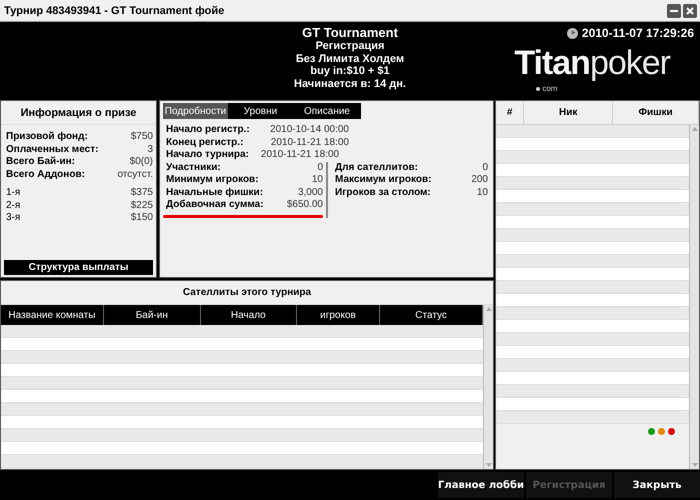 The width and height of the screenshot is (700, 500). Describe the element at coordinates (550, 88) in the screenshot. I see `logo-domain: com` at that location.